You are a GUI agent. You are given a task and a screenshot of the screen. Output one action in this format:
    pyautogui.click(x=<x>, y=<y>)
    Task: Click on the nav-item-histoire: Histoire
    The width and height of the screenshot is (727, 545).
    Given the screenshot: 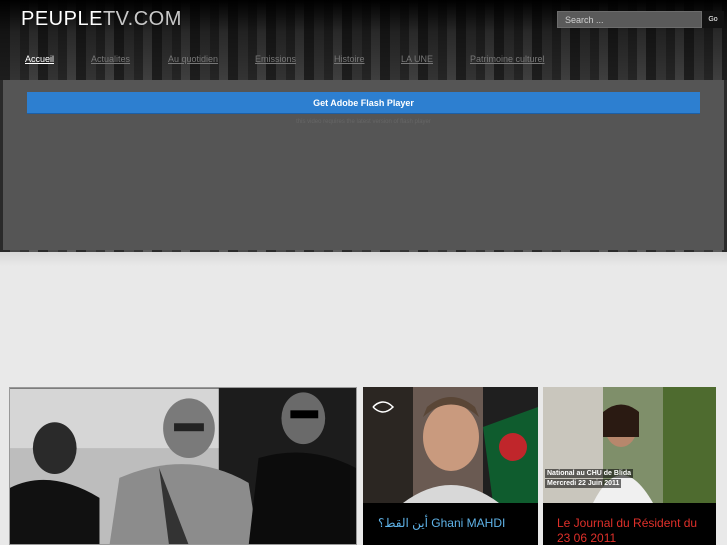 What is the action you would take?
    pyautogui.click(x=349, y=59)
    